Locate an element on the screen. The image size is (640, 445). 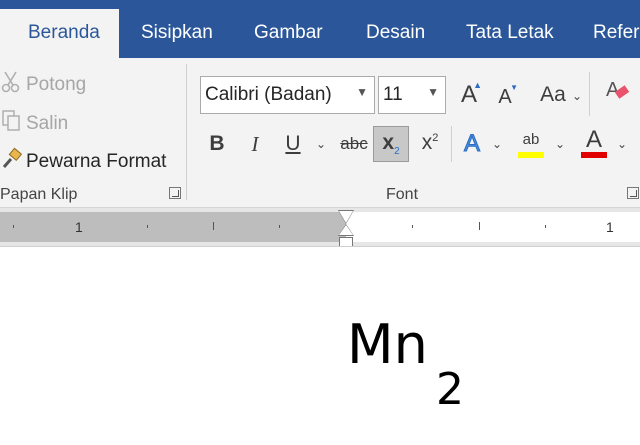
horizontal-ruler: 1 1 is located at coordinates (320, 227).